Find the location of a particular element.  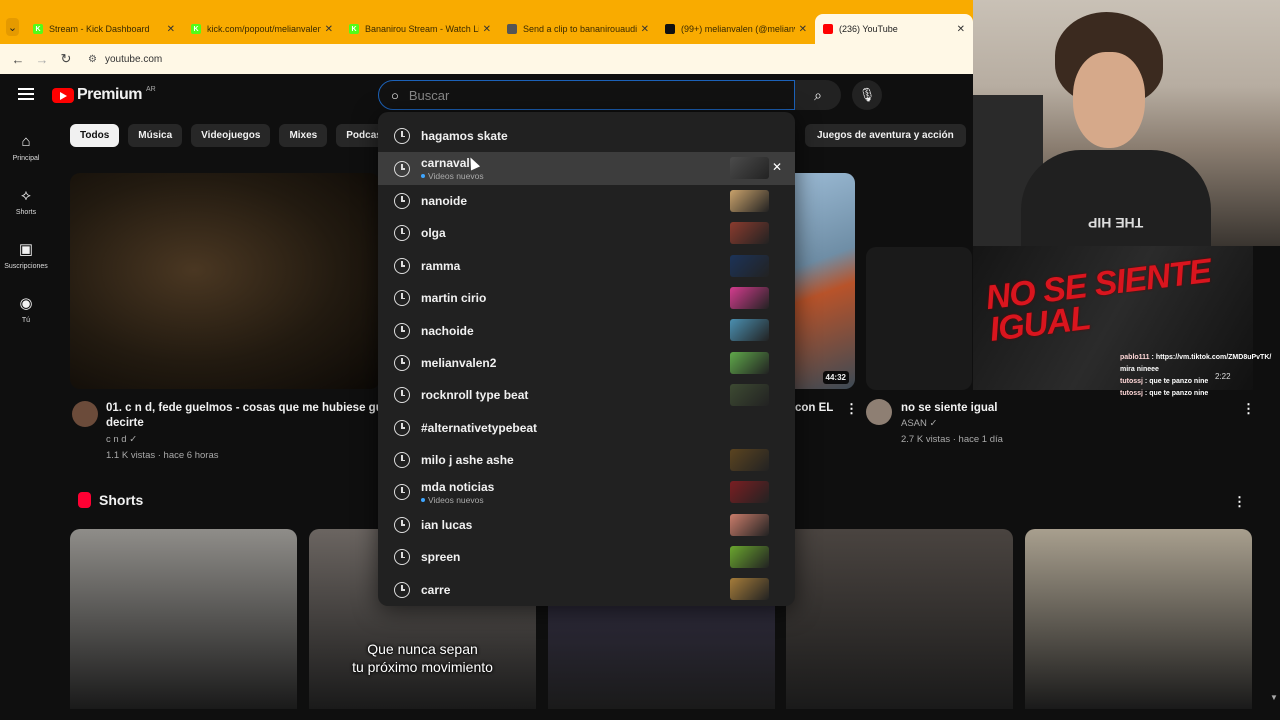

forward-icon: → is located at coordinates (42, 59).